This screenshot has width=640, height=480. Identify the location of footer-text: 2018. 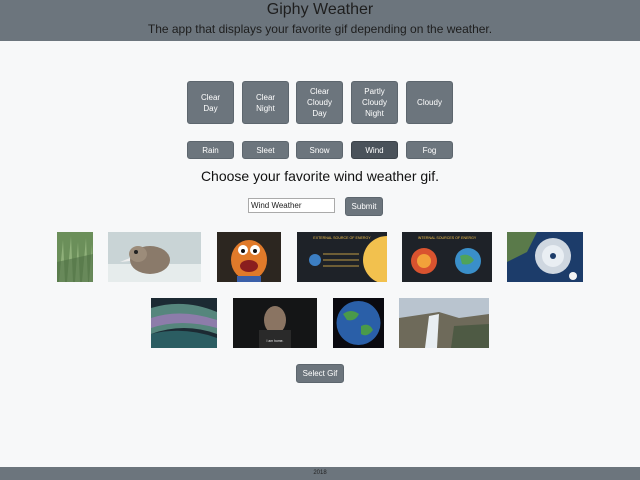
(320, 473).